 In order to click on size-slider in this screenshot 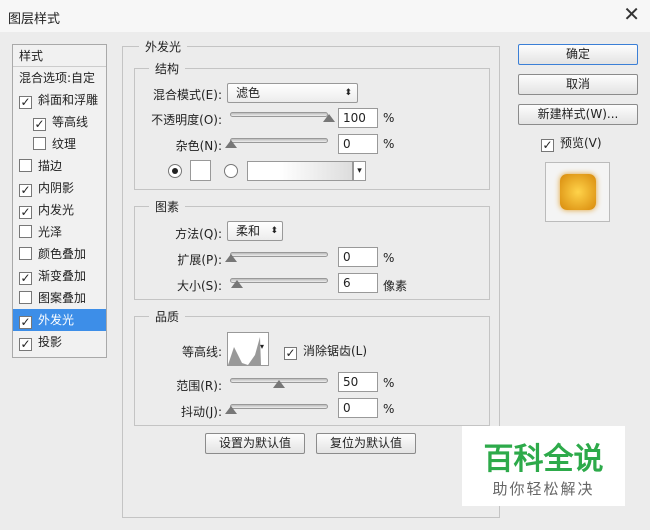, I will do `click(279, 280)`.